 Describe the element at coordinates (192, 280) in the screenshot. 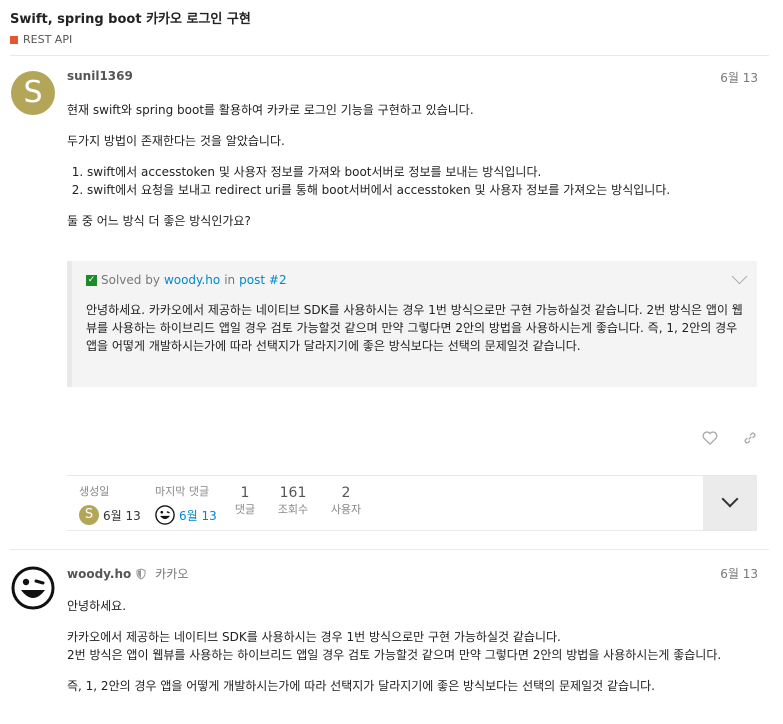

I see `solver-link: woody.ho` at that location.